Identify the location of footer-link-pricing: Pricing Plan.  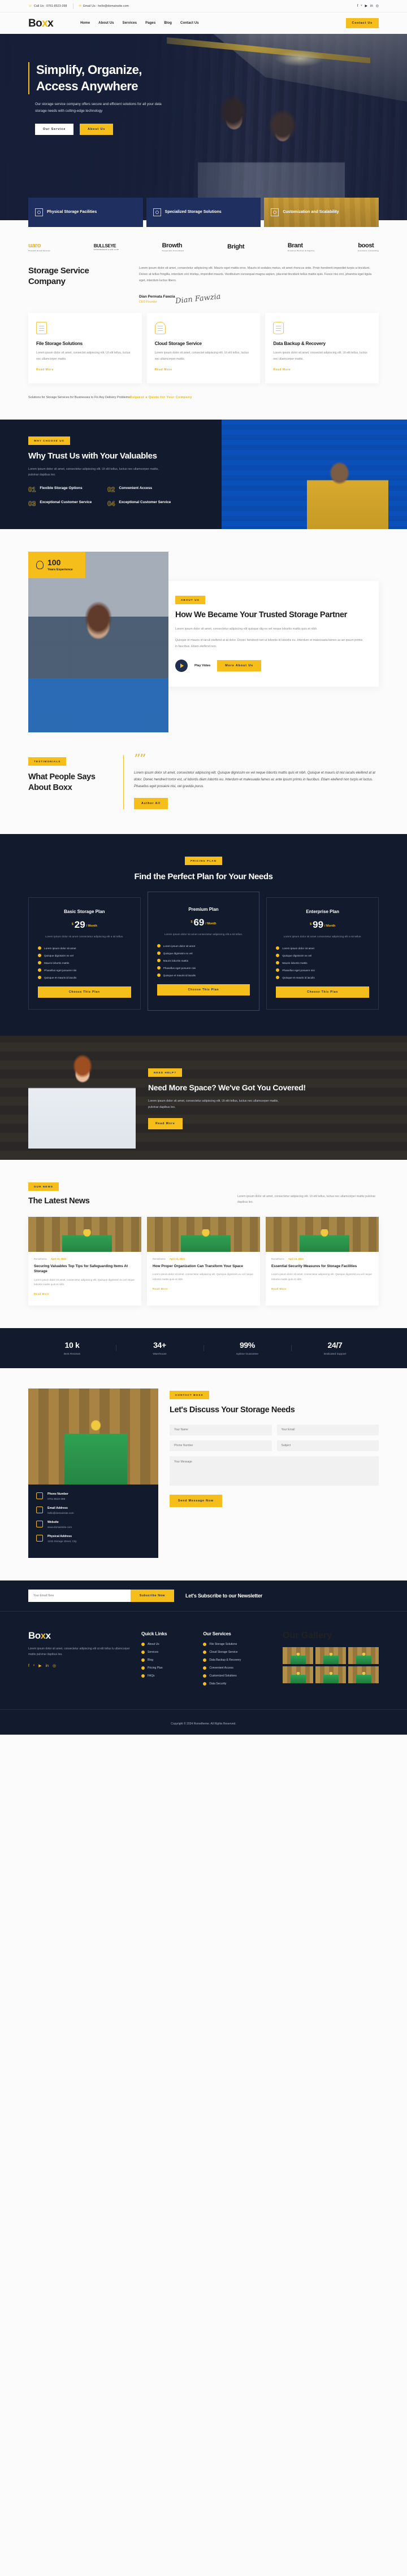
(166, 1668).